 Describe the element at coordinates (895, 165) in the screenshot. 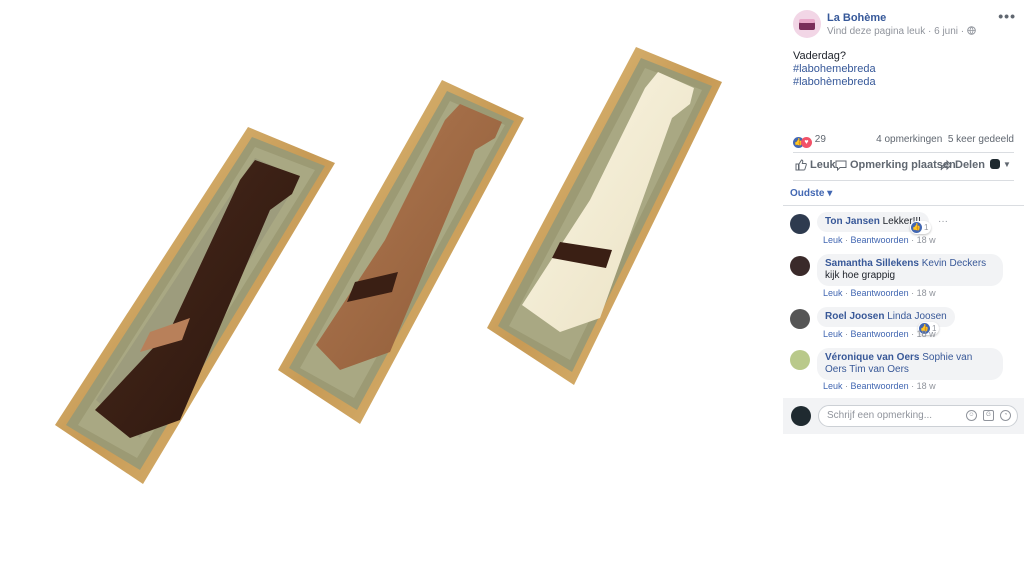

I see `comment-button: Opmerking plaatsen` at that location.